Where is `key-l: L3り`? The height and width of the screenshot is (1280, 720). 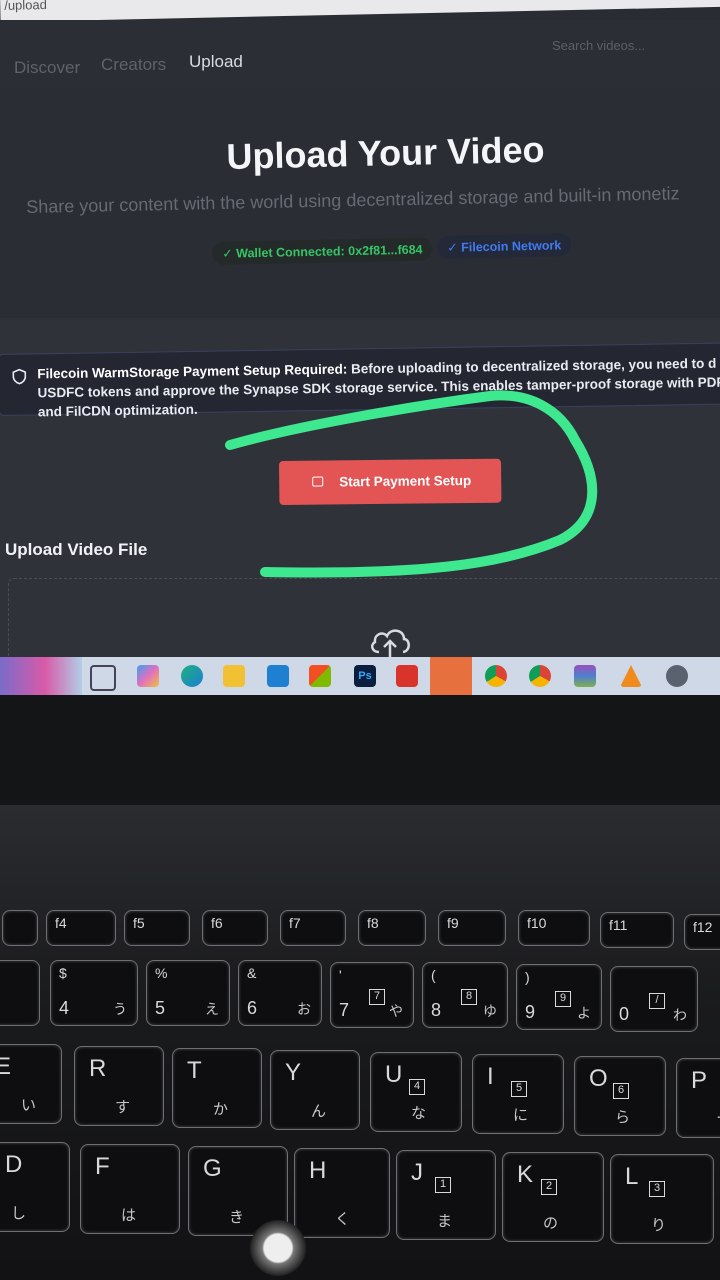 key-l: L3り is located at coordinates (662, 1199).